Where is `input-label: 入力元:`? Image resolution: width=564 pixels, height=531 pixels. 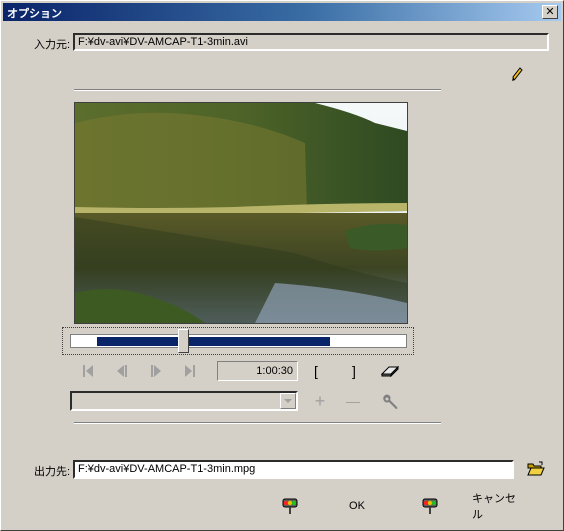
input-label: 入力元: is located at coordinates (52, 45).